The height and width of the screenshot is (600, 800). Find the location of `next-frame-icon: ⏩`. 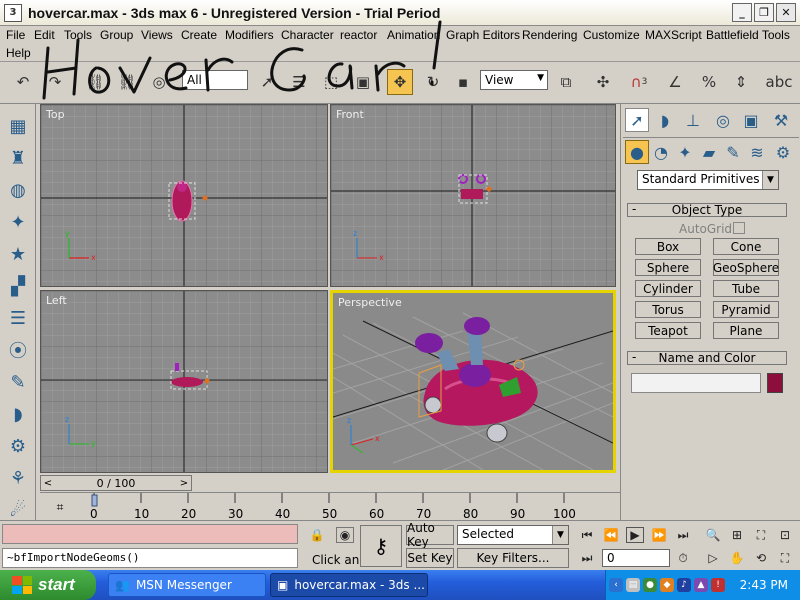

next-frame-icon: ⏩ is located at coordinates (659, 535).